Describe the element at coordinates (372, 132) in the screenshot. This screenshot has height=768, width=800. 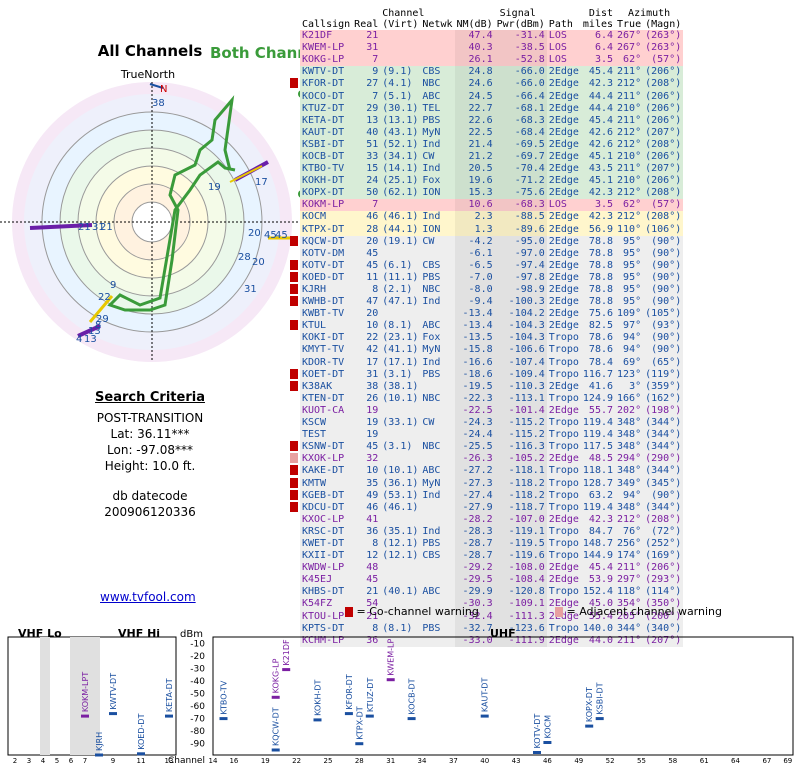
I see `cell-real-channel: 40` at that location.